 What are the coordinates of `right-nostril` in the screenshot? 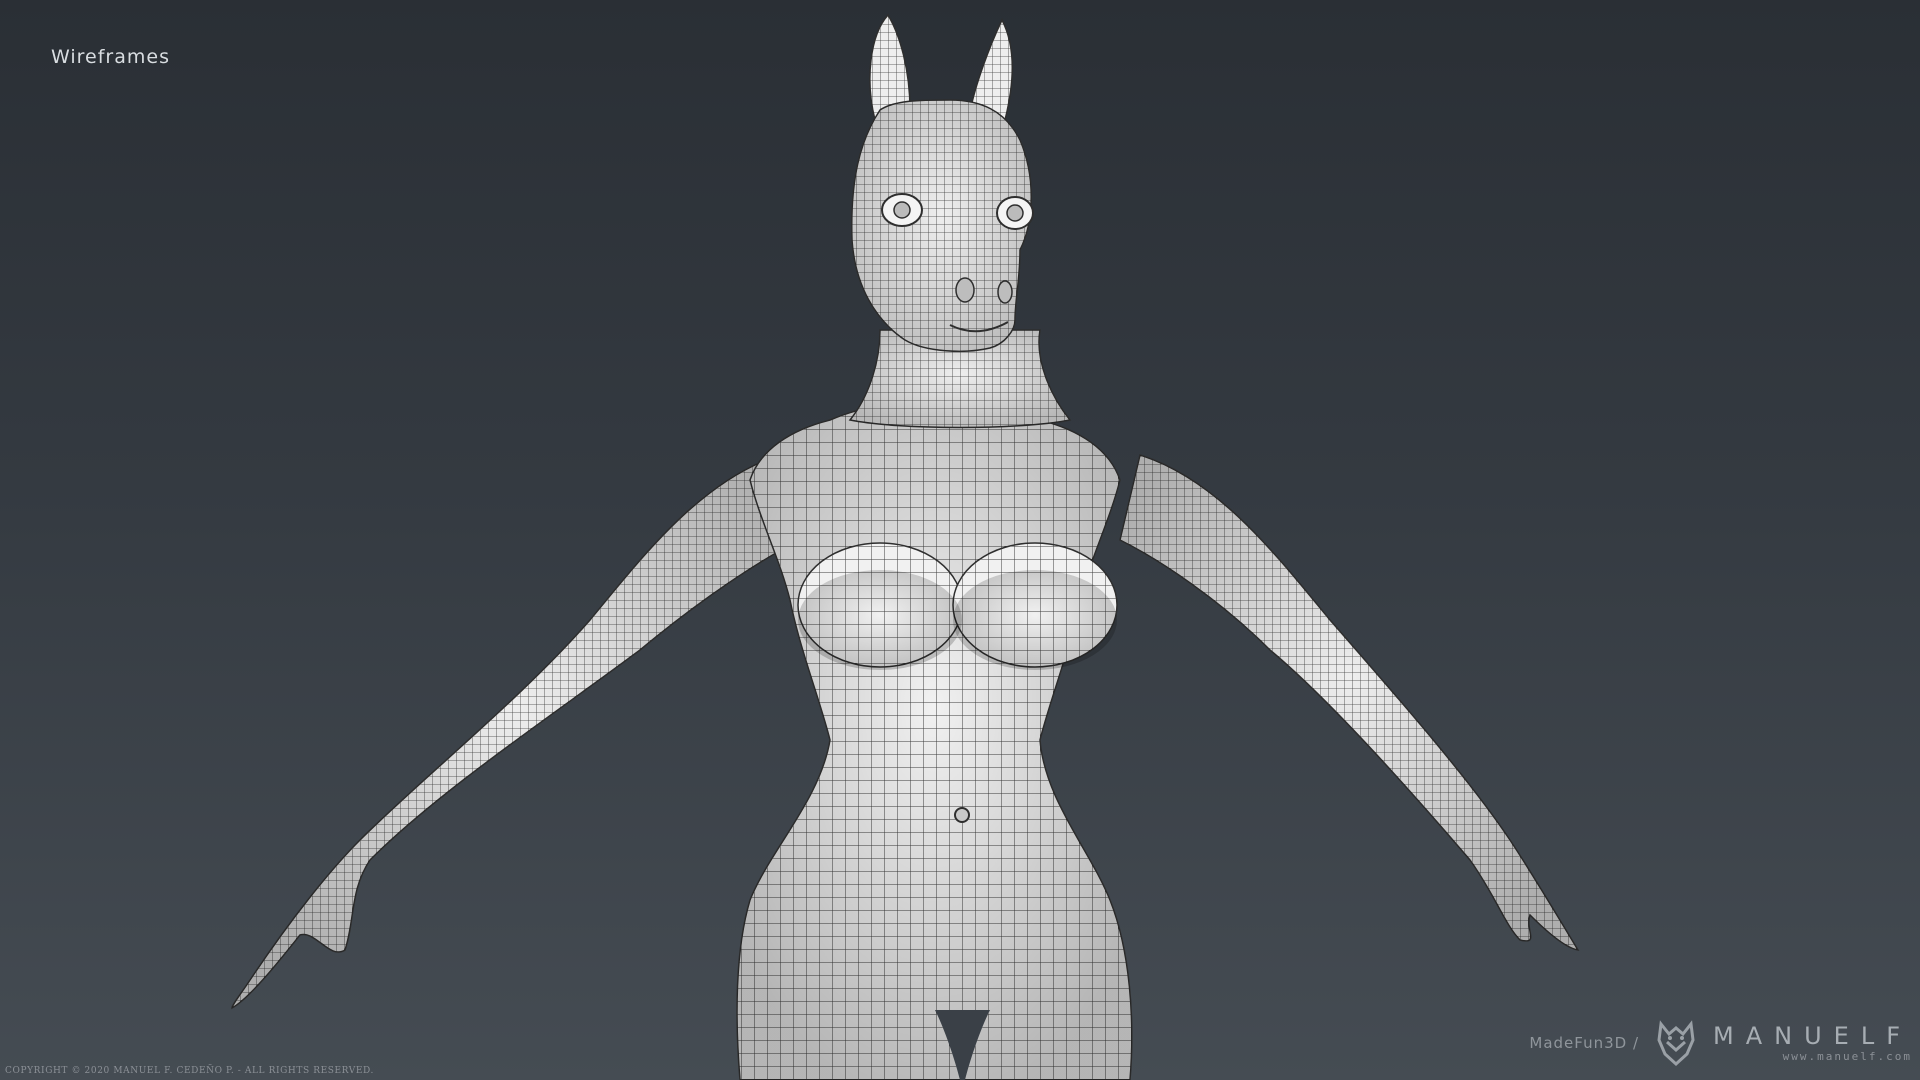 It's located at (1005, 292).